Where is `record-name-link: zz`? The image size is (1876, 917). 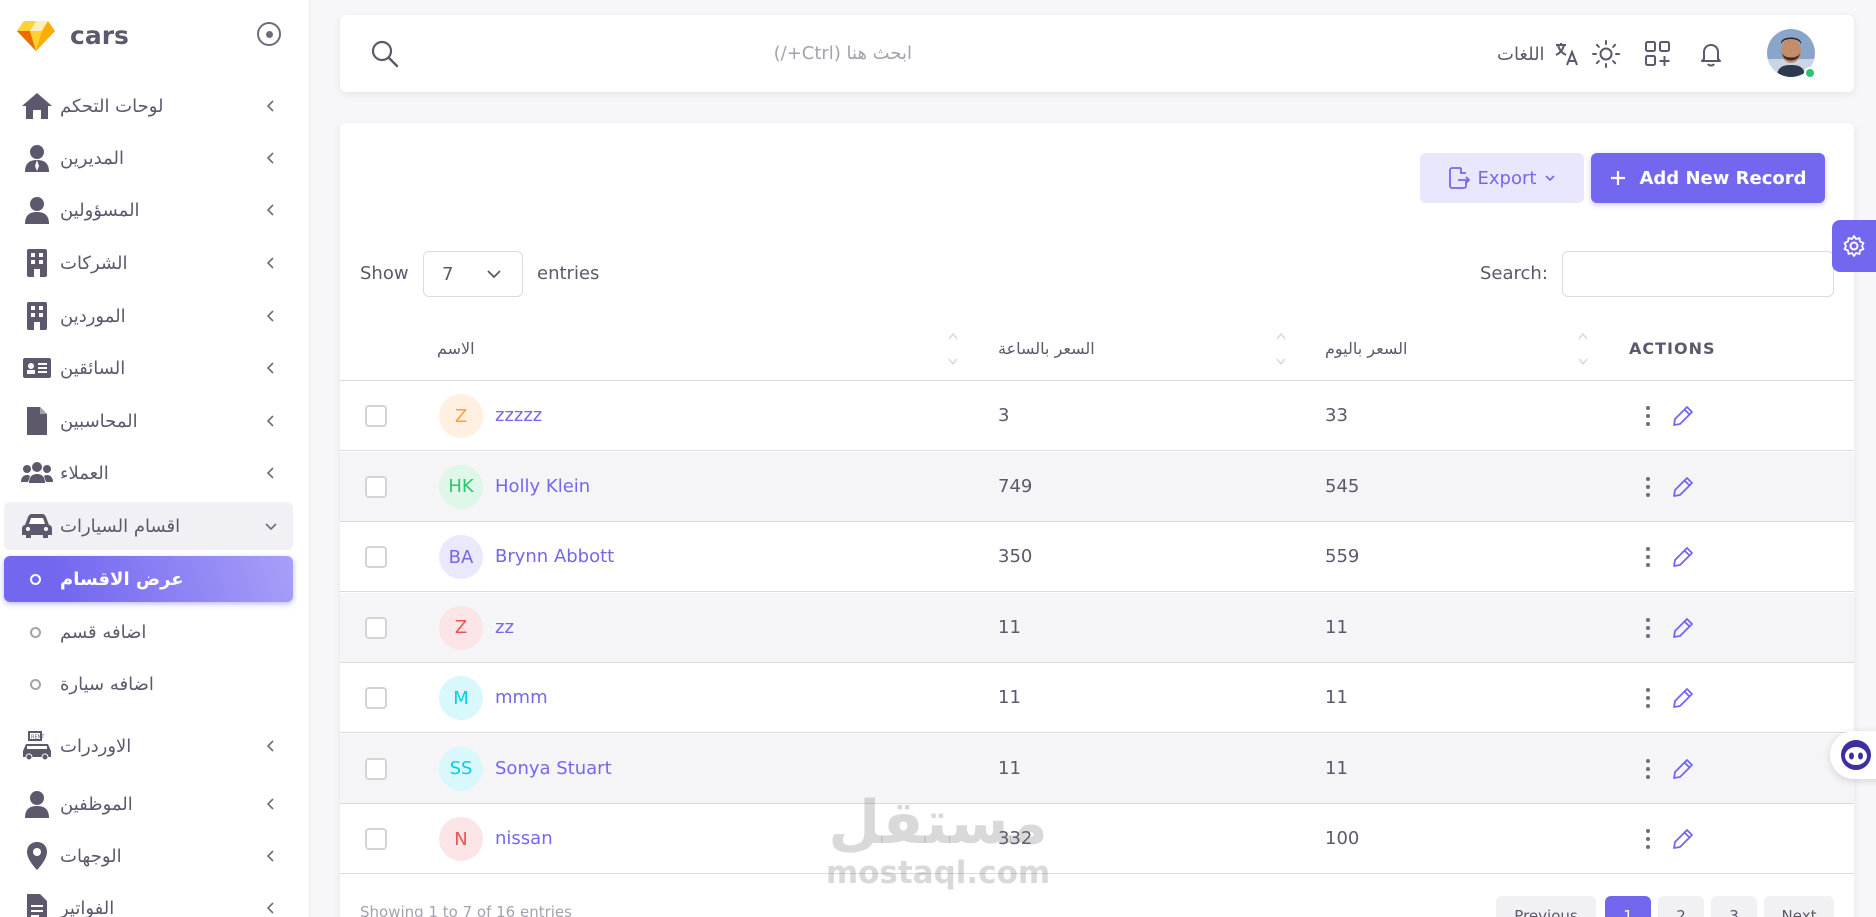
record-name-link: zz is located at coordinates (504, 627).